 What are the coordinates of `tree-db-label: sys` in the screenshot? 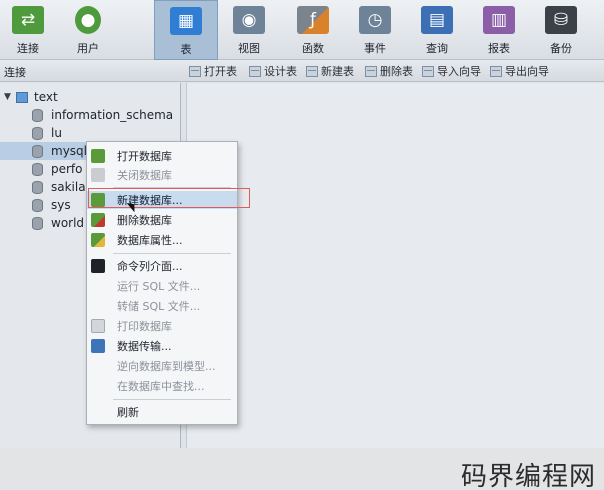 It's located at (61, 205).